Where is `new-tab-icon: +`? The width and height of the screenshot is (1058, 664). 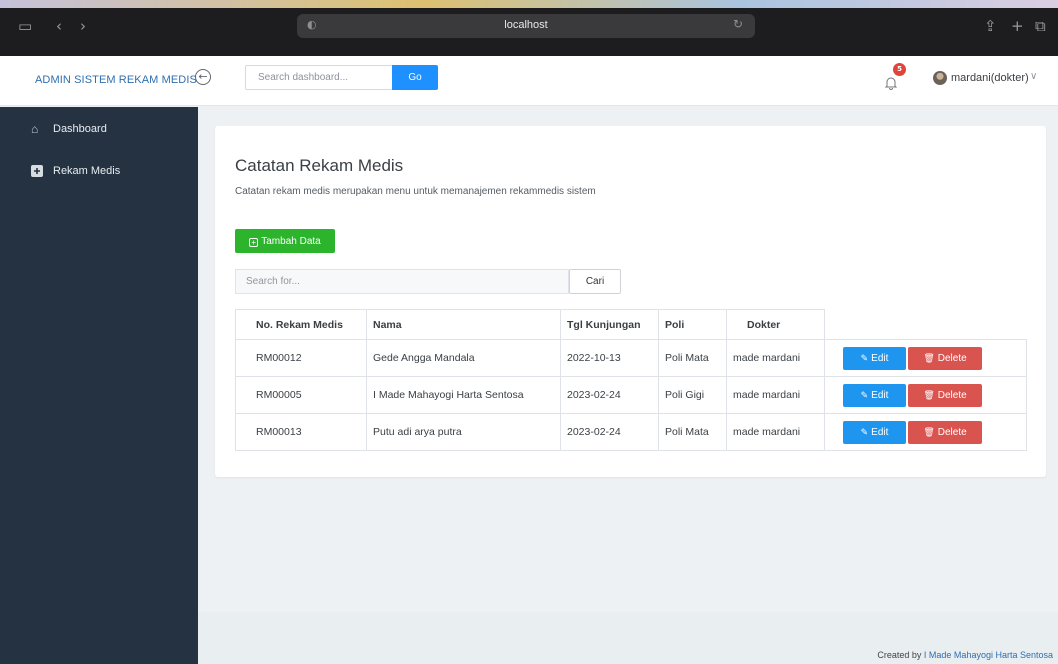 new-tab-icon: + is located at coordinates (1017, 26).